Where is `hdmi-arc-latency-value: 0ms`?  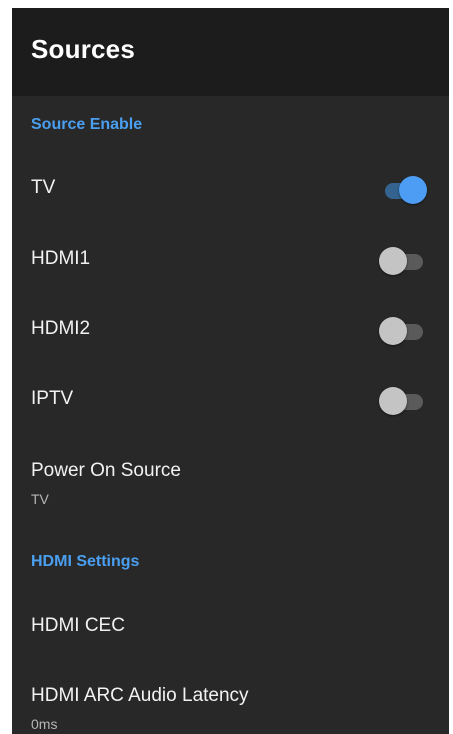
hdmi-arc-latency-value: 0ms is located at coordinates (44, 724).